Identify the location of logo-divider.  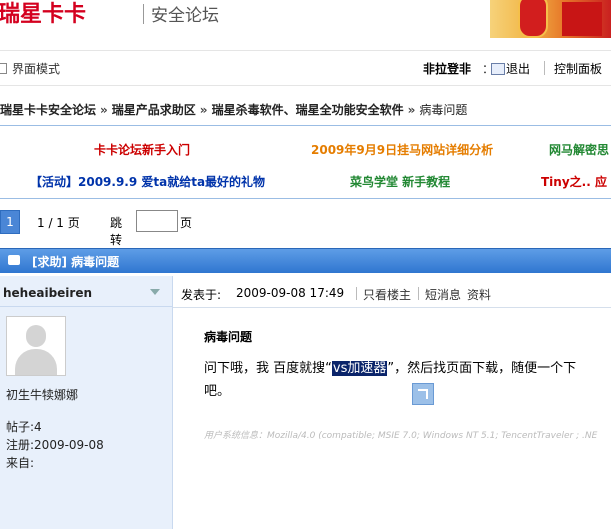
(143, 14).